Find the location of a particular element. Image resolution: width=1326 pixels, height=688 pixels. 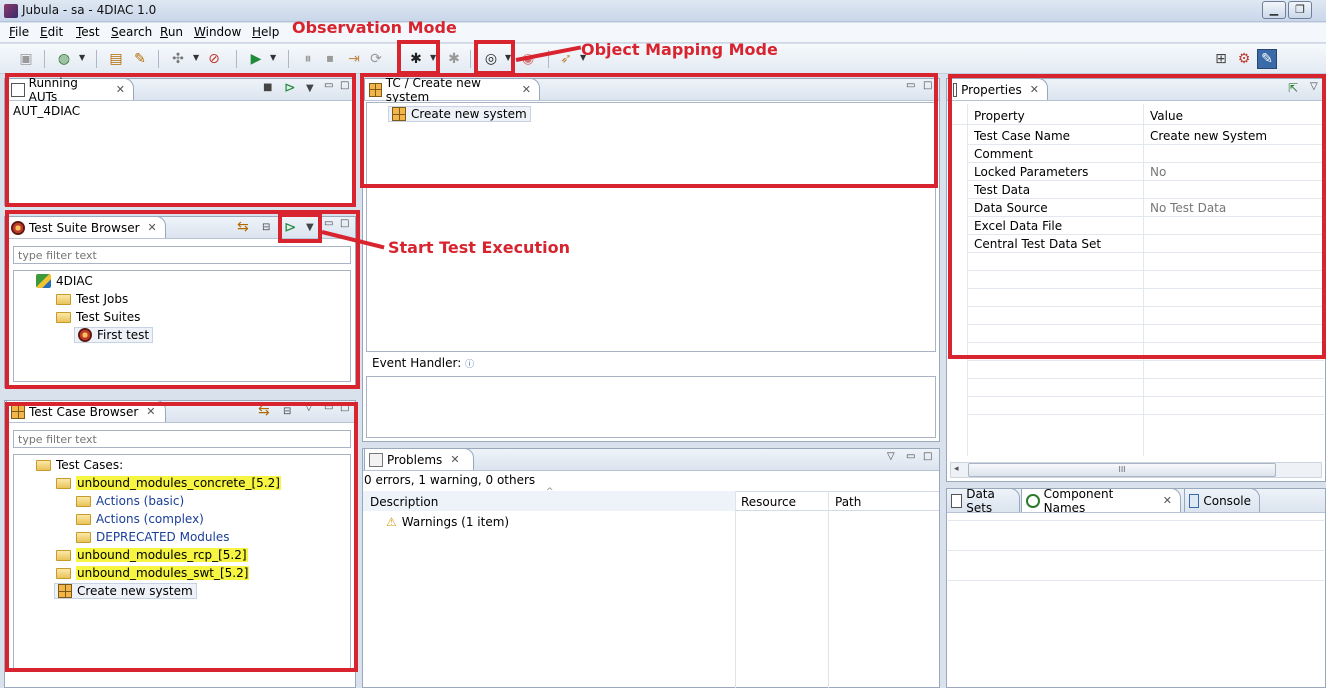

highlight-start-test is located at coordinates (300, 228).